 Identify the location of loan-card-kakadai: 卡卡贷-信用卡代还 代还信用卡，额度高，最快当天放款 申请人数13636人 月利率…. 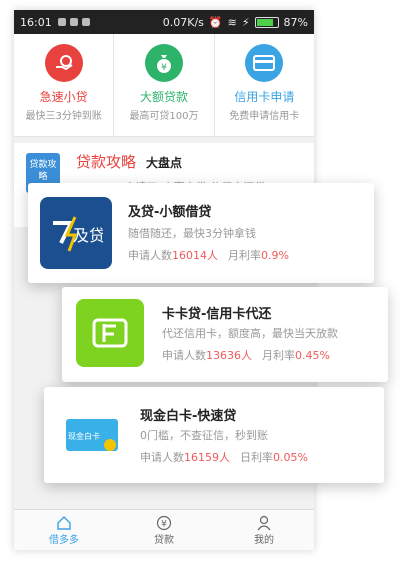
(225, 334).